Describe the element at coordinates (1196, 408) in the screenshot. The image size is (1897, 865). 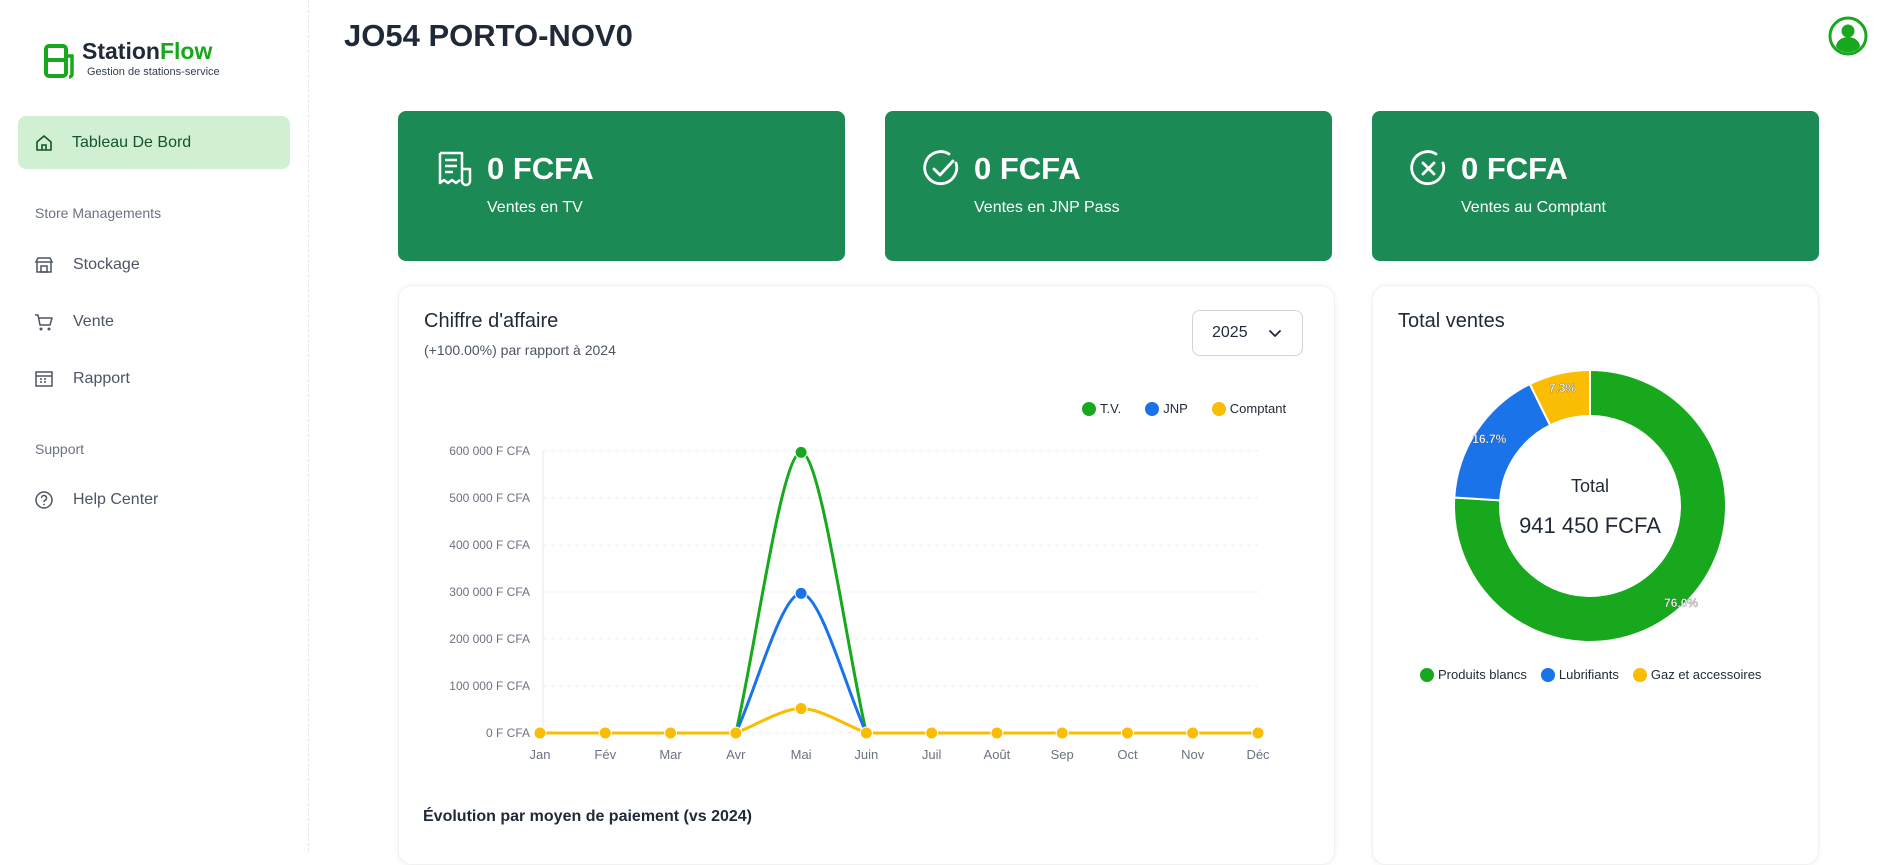
I see `line-chart-legend: T.V. JNP Comptant` at that location.